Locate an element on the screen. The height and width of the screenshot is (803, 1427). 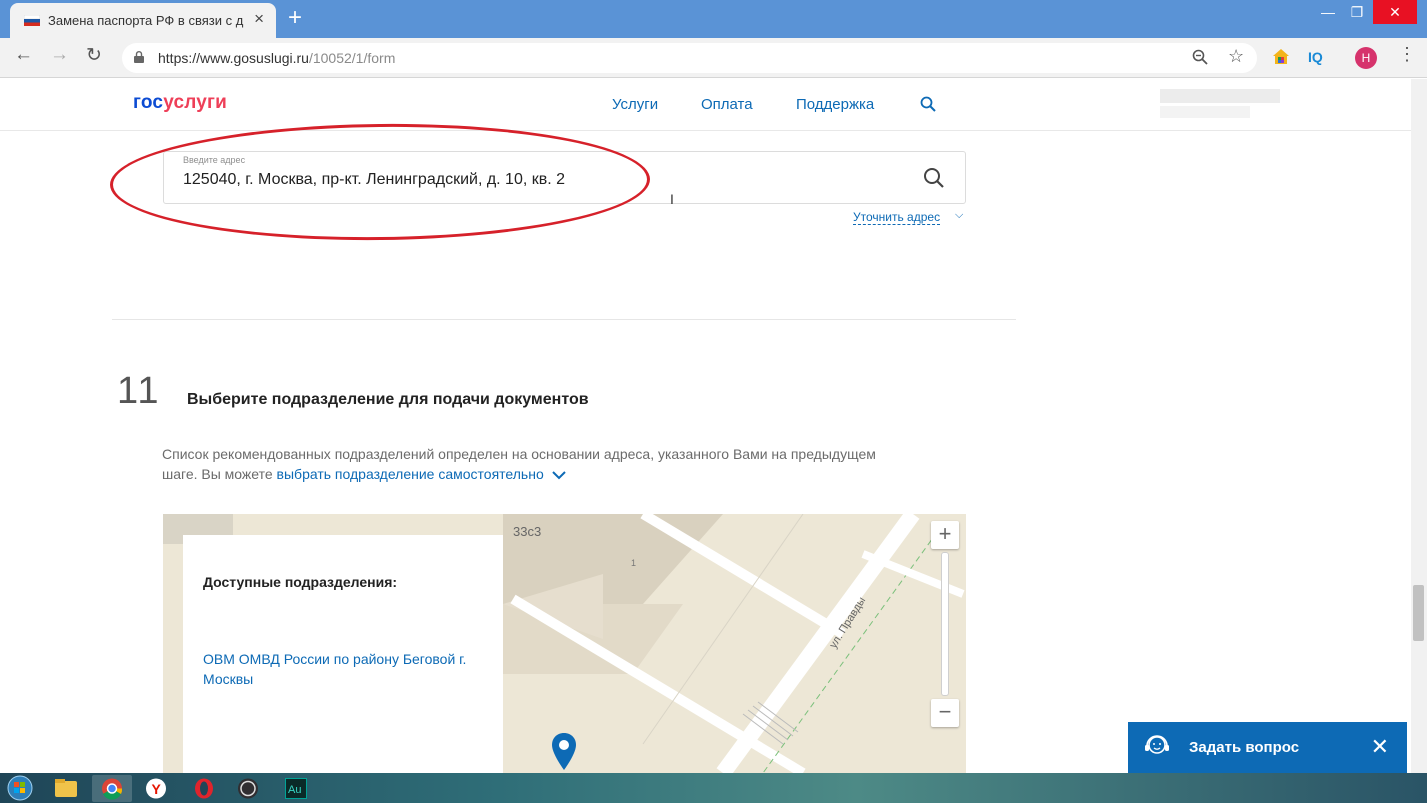
url-text: https://www.gosuslugi.ru/10052/1/form is located at coordinates (277, 58).